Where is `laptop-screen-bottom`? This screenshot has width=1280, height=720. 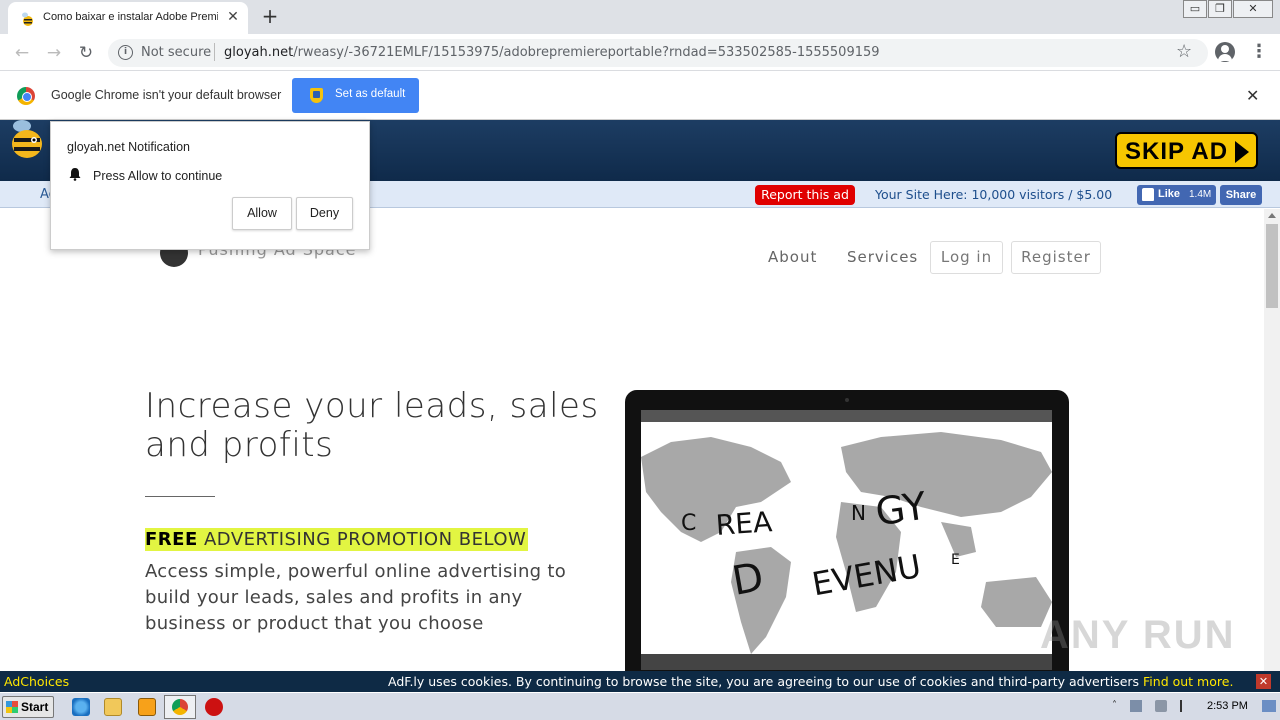
laptop-screen-bottom is located at coordinates (846, 662).